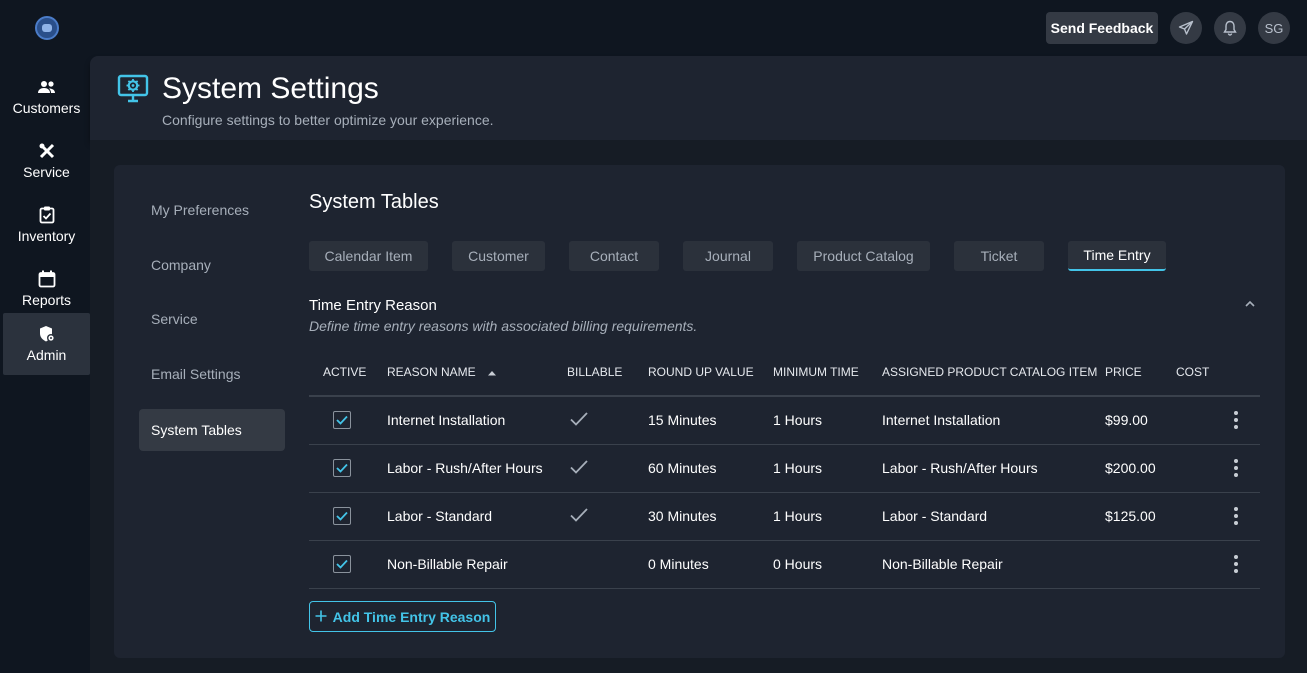 Image resolution: width=1307 pixels, height=673 pixels. Describe the element at coordinates (47, 28) in the screenshot. I see `app-logo` at that location.